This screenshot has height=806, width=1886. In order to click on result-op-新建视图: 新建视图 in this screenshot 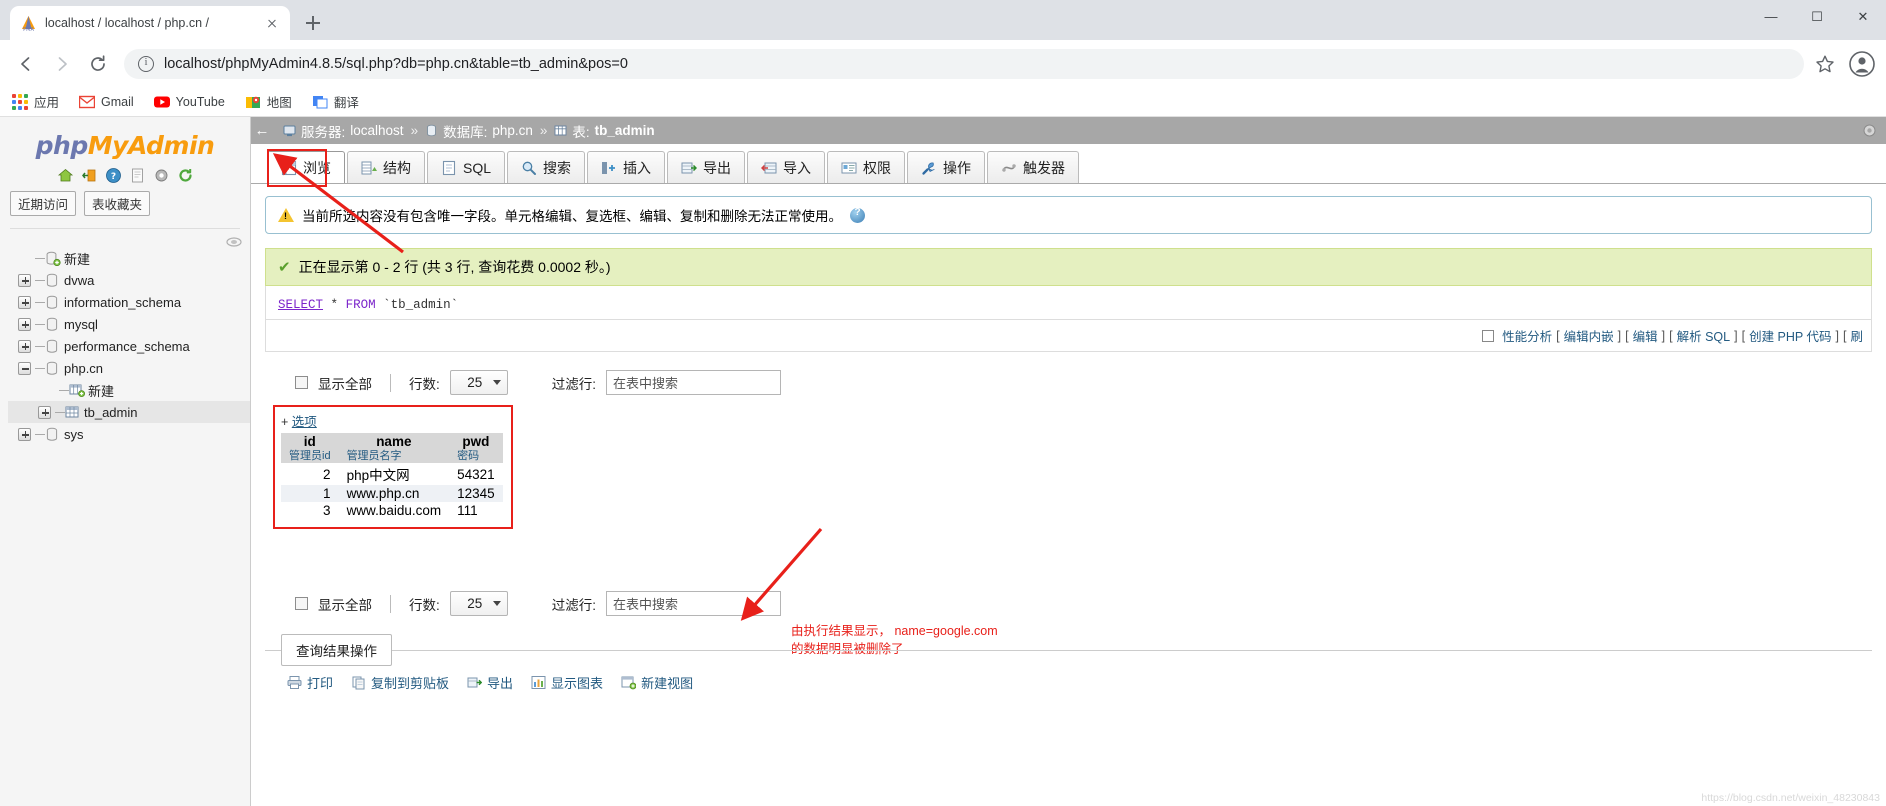, I will do `click(657, 682)`.